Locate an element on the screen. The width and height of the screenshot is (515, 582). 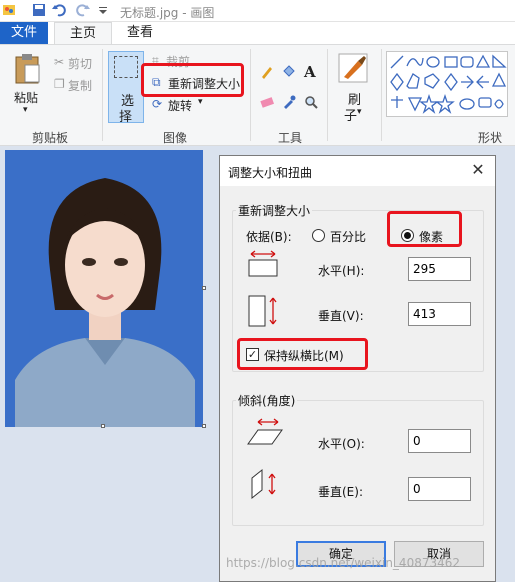
shapes-icons is located at coordinates (448, 85).